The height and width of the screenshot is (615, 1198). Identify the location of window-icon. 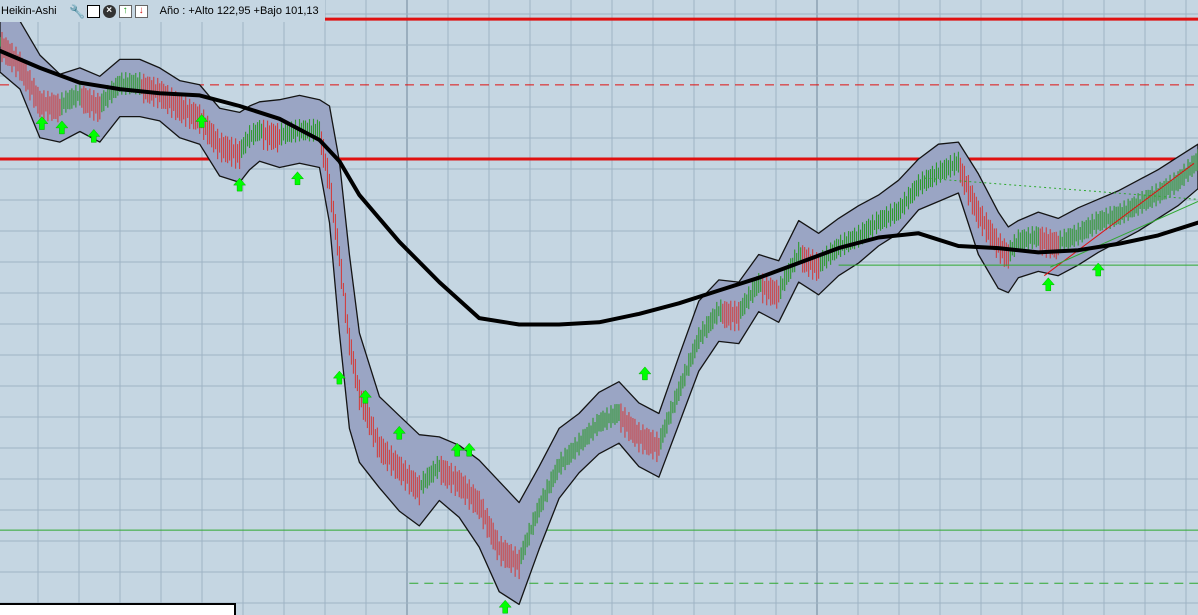
(93, 11).